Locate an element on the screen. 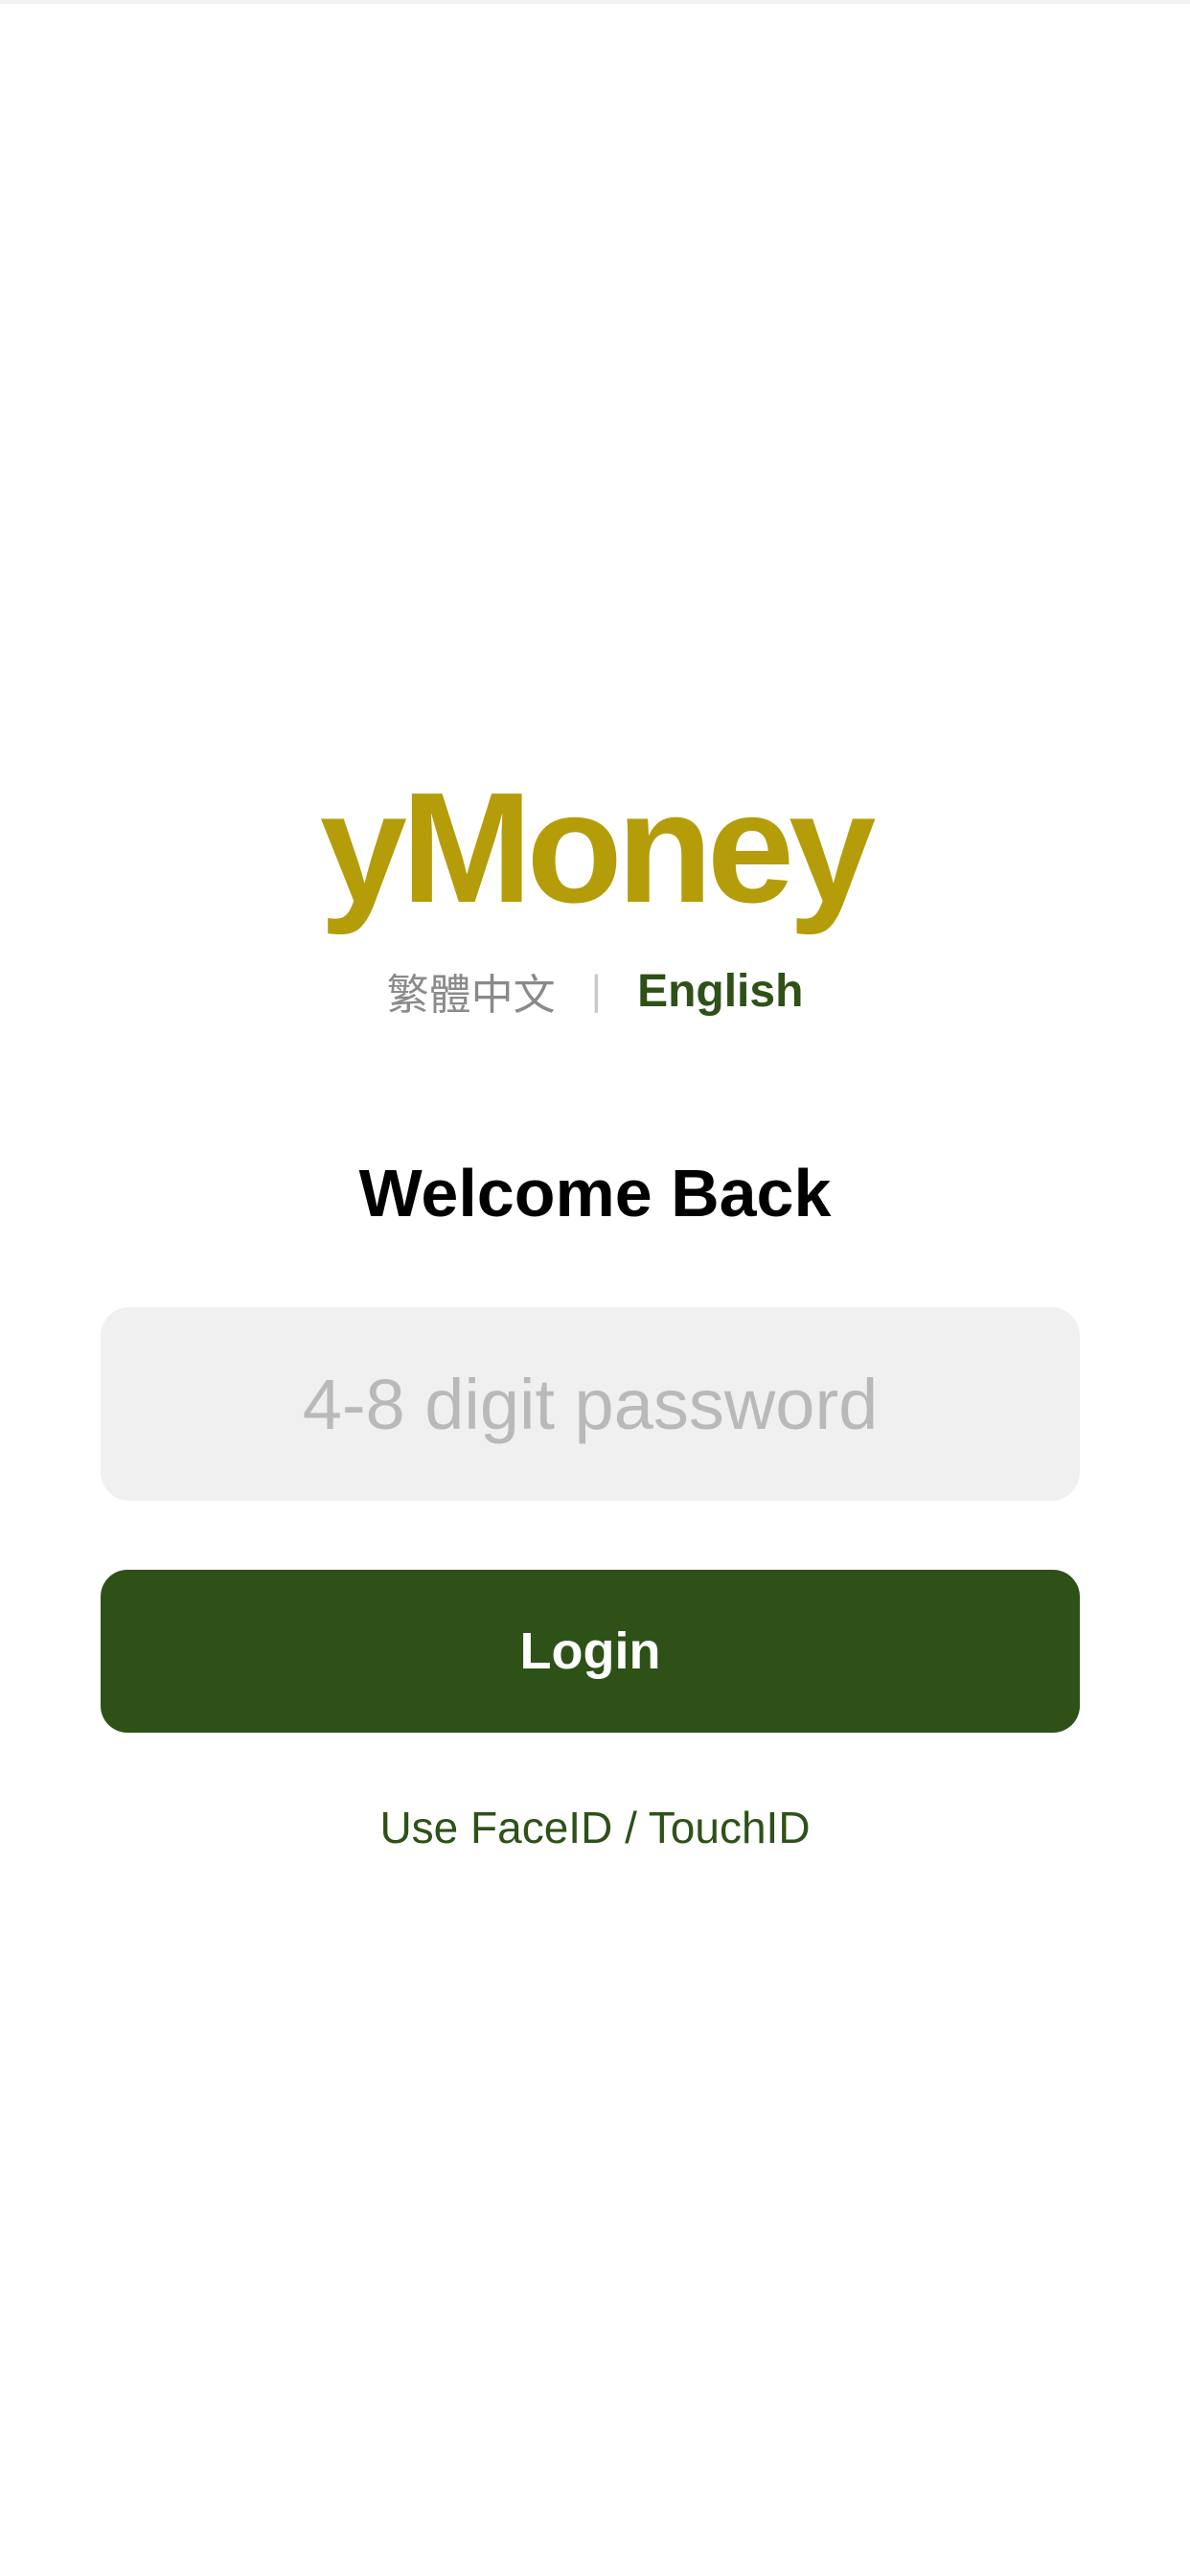 This screenshot has height=2576, width=1190. app-logo: yMoney is located at coordinates (598, 847).